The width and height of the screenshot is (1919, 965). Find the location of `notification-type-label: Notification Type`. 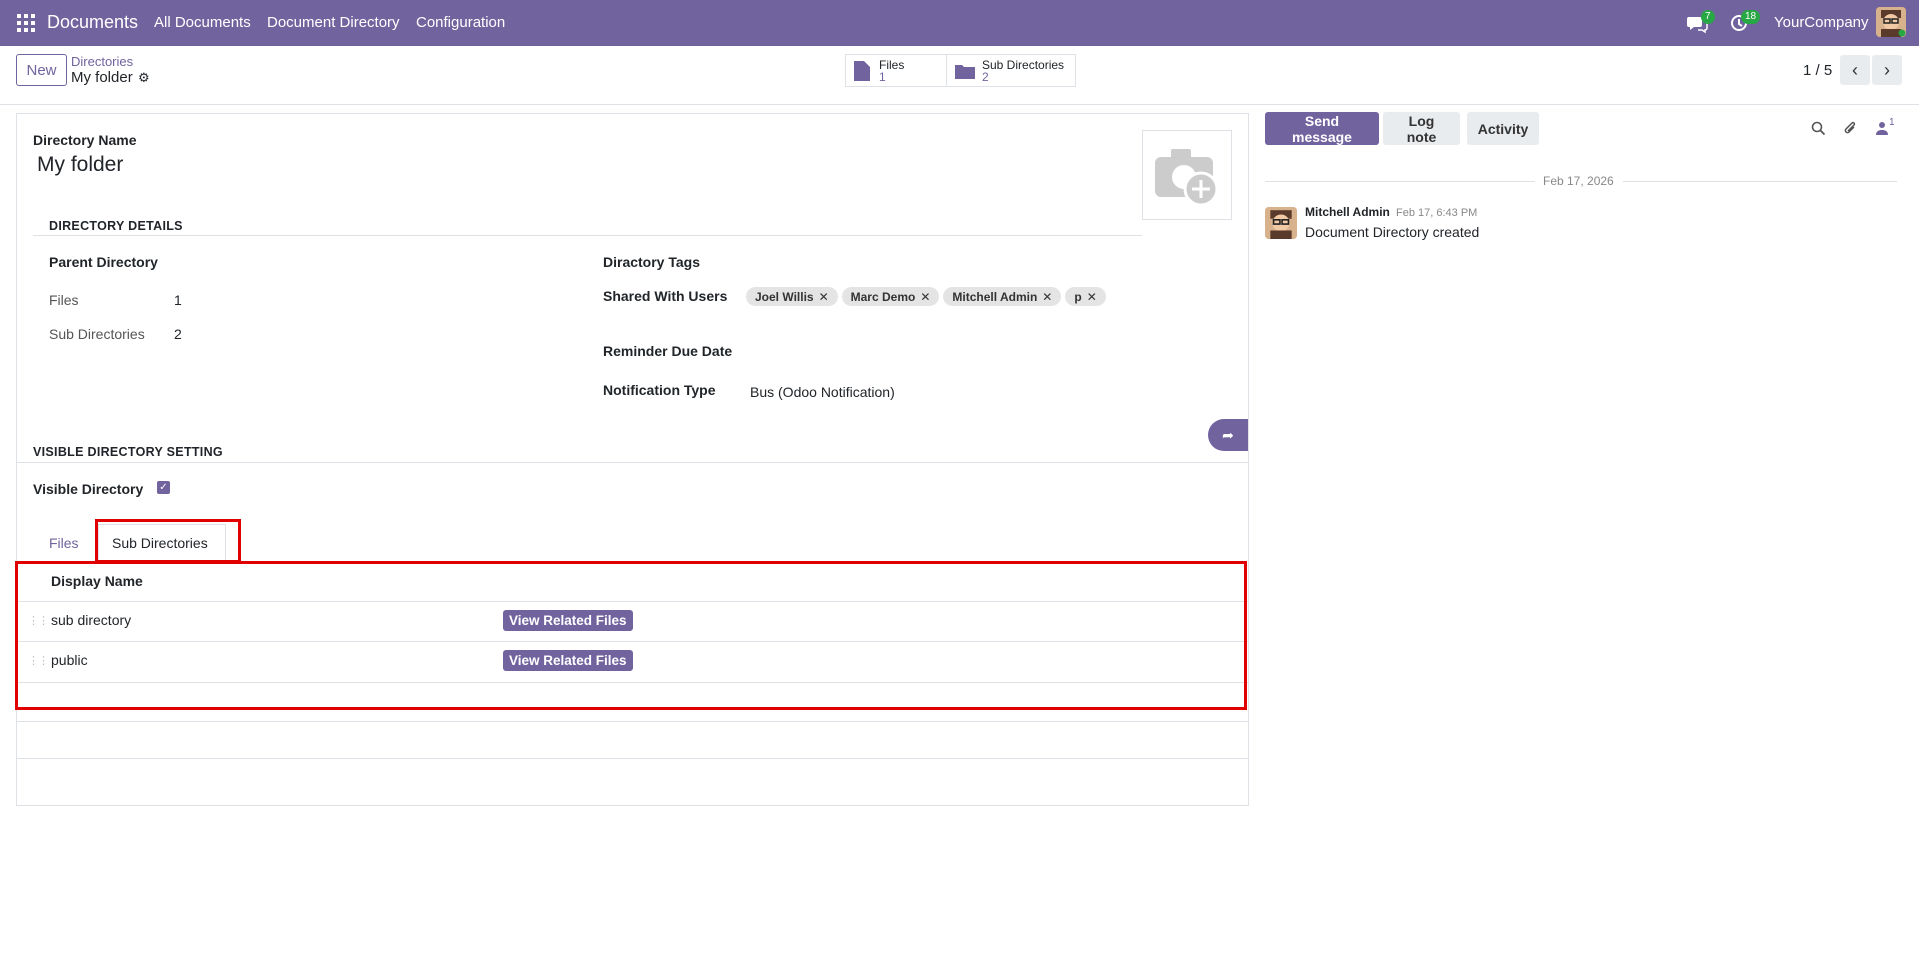

notification-type-label: Notification Type is located at coordinates (659, 390).